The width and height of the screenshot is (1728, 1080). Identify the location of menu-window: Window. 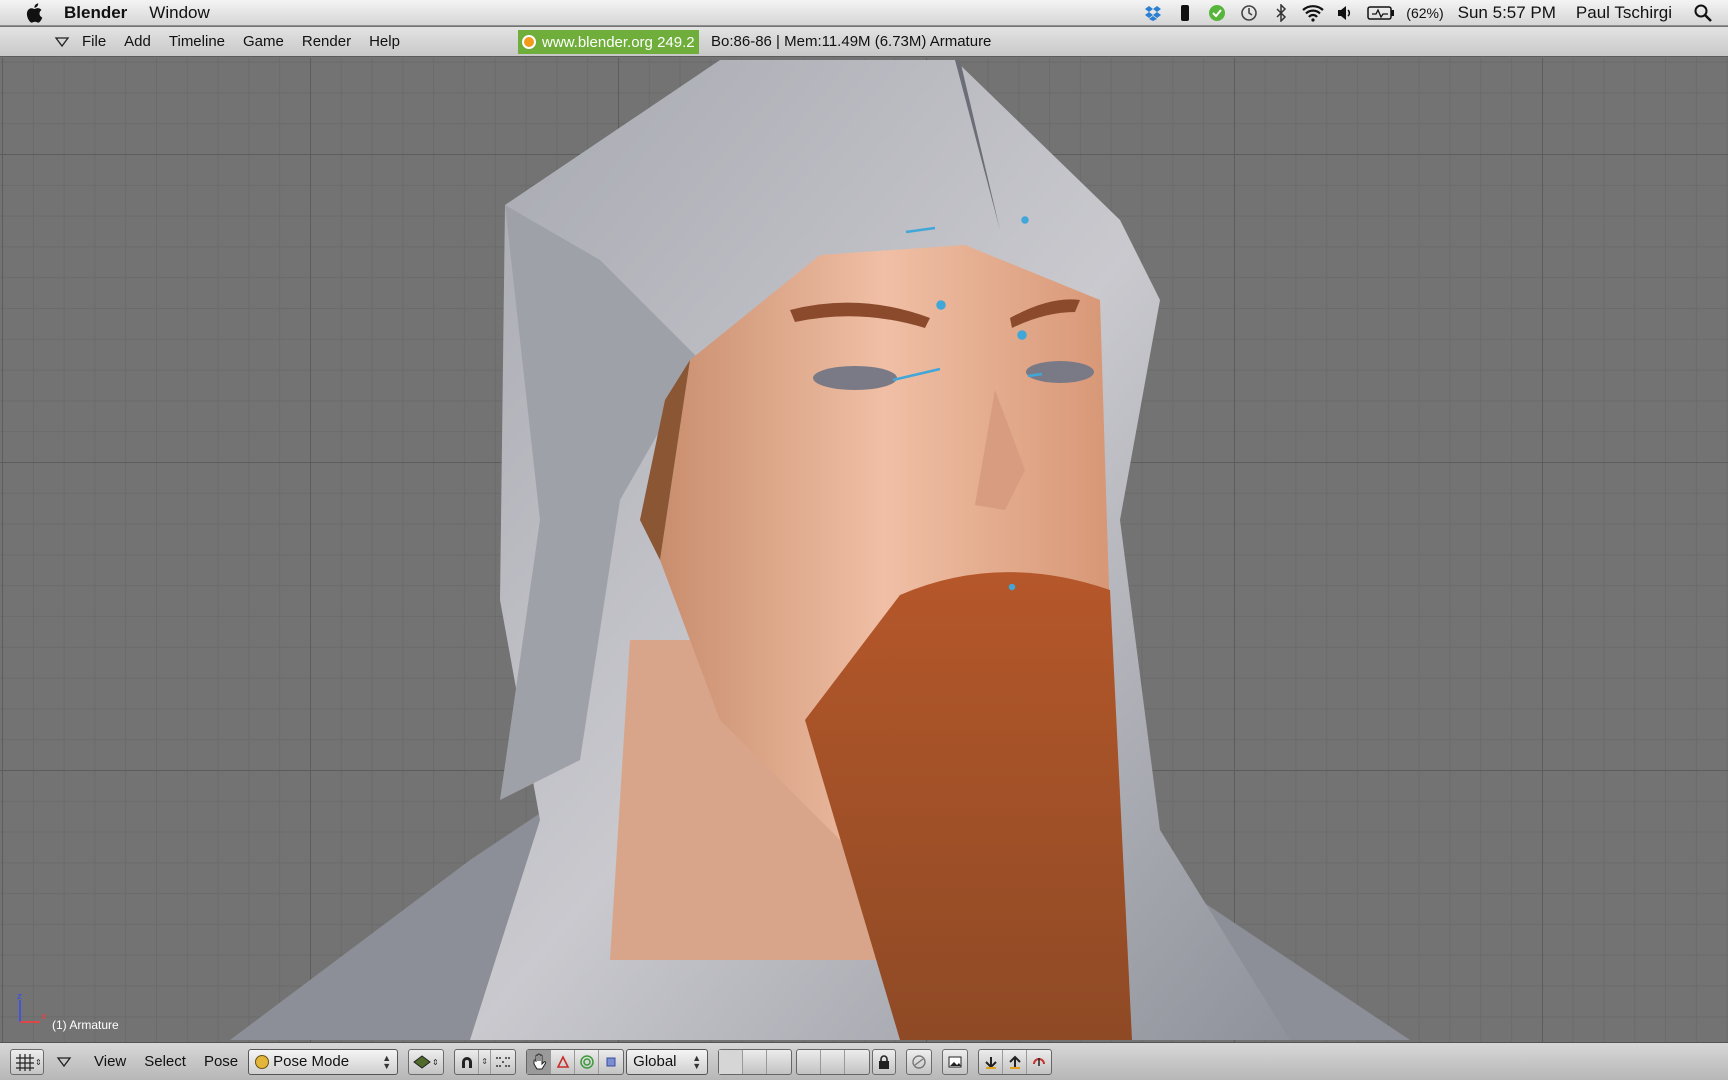
(179, 13).